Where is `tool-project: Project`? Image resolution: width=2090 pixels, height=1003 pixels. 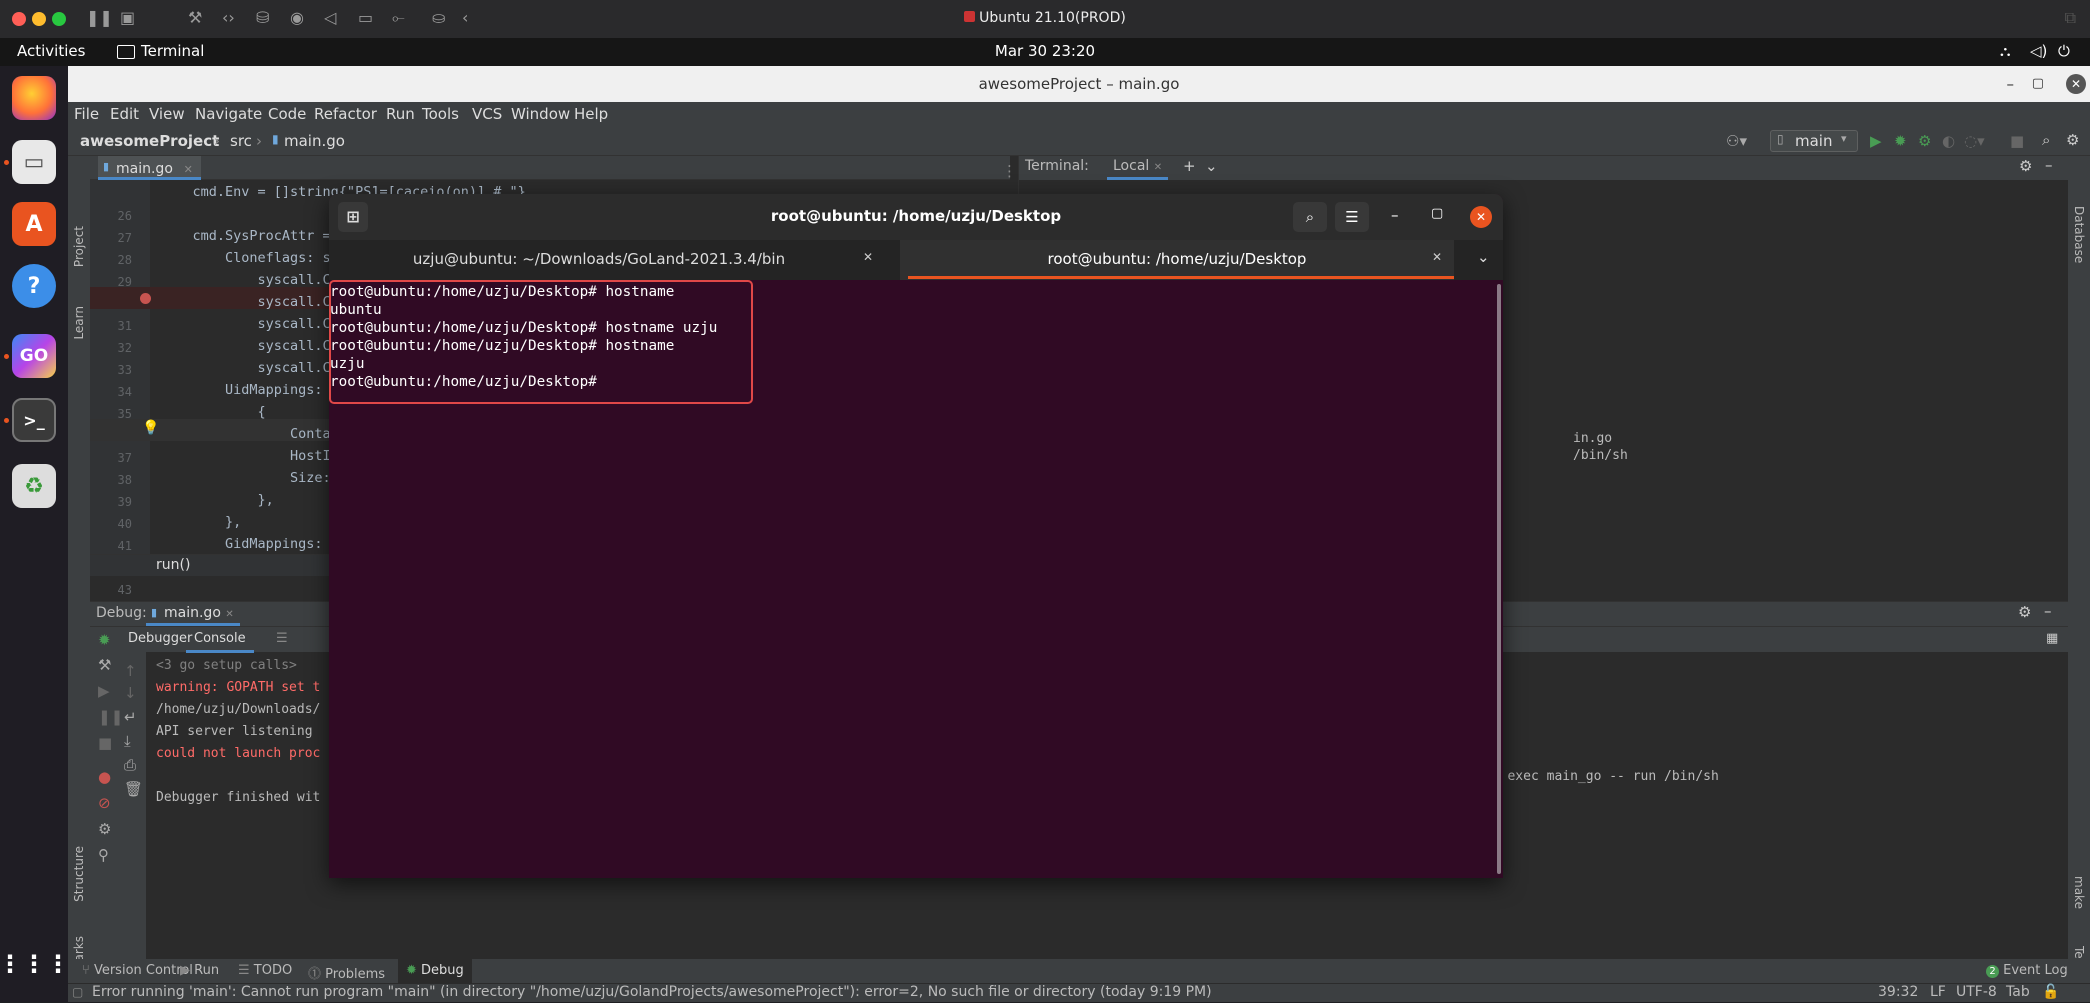
tool-project: Project is located at coordinates (79, 246).